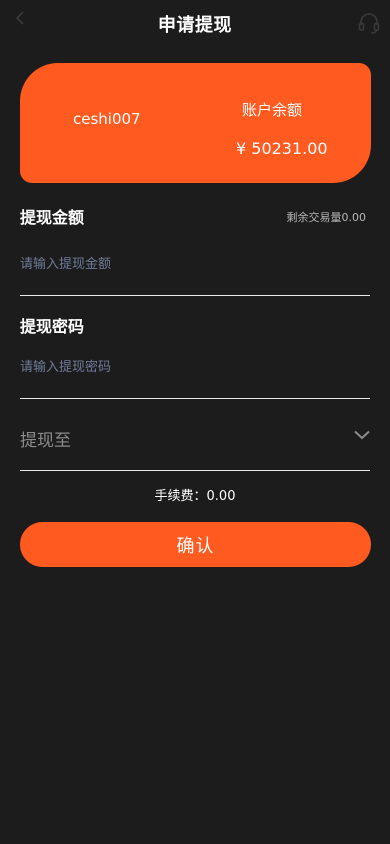  What do you see at coordinates (195, 367) in the screenshot?
I see `password-input` at bounding box center [195, 367].